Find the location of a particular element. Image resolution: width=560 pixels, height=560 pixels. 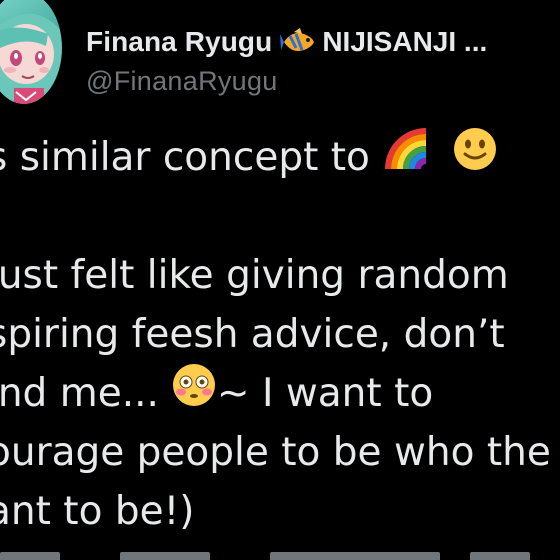

tweet-text-line: ourage people to be who the is located at coordinates (275, 452).